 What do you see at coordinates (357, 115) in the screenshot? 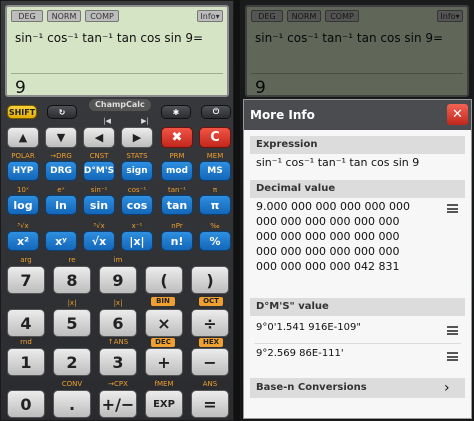
I see `dialog-header: More Info ✕` at bounding box center [357, 115].